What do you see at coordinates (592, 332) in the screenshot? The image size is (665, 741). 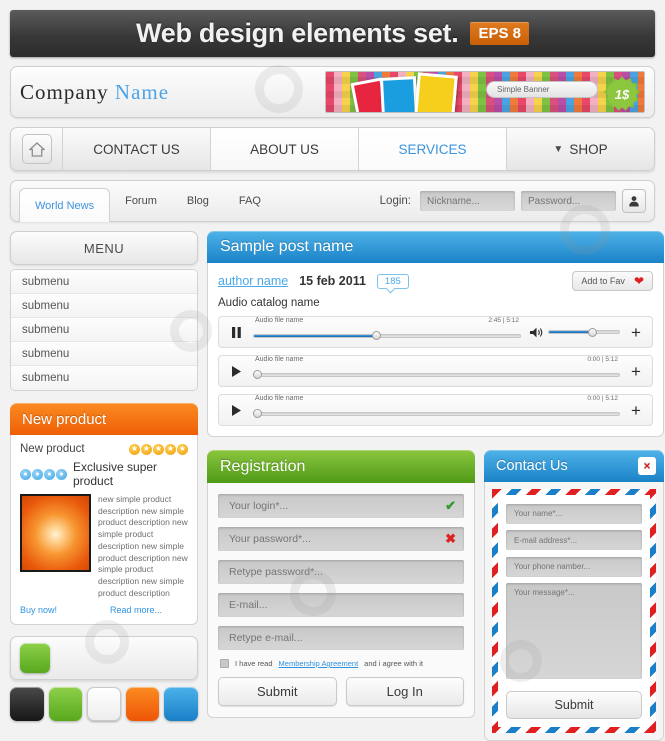 I see `volume-knob` at bounding box center [592, 332].